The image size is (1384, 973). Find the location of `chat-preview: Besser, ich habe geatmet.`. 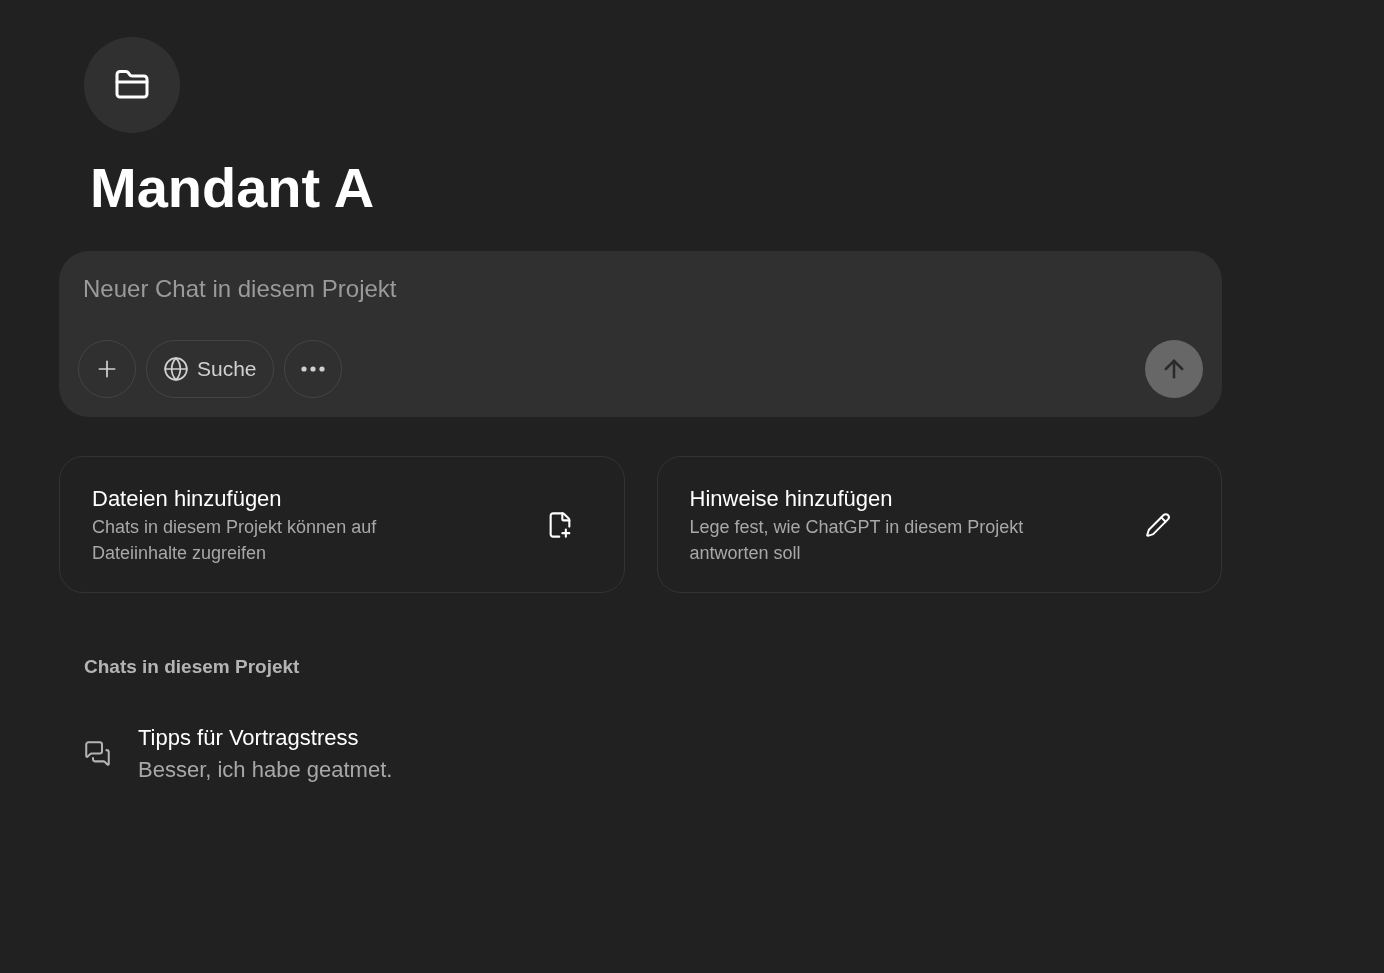

chat-preview: Besser, ich habe geatmet. is located at coordinates (265, 769).